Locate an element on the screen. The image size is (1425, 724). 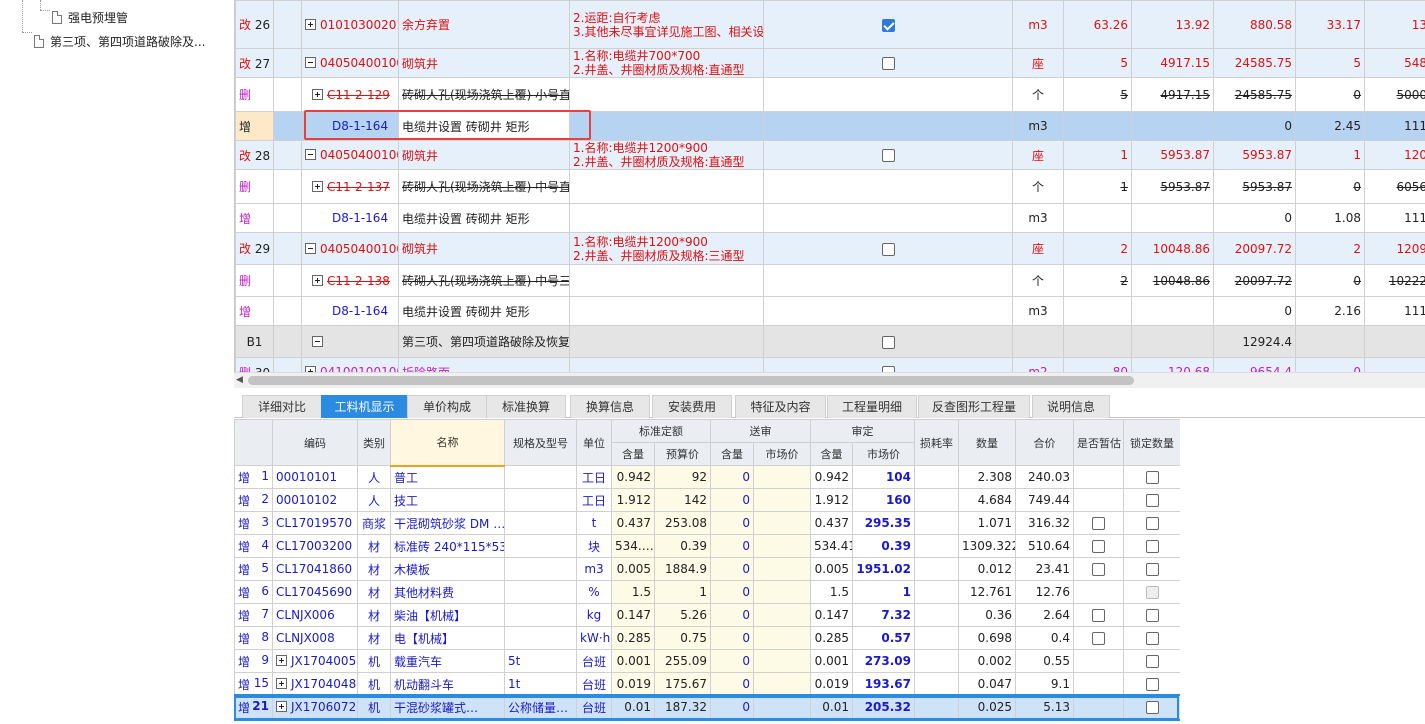
tab-features-content: 特征及内容 is located at coordinates (780, 406).